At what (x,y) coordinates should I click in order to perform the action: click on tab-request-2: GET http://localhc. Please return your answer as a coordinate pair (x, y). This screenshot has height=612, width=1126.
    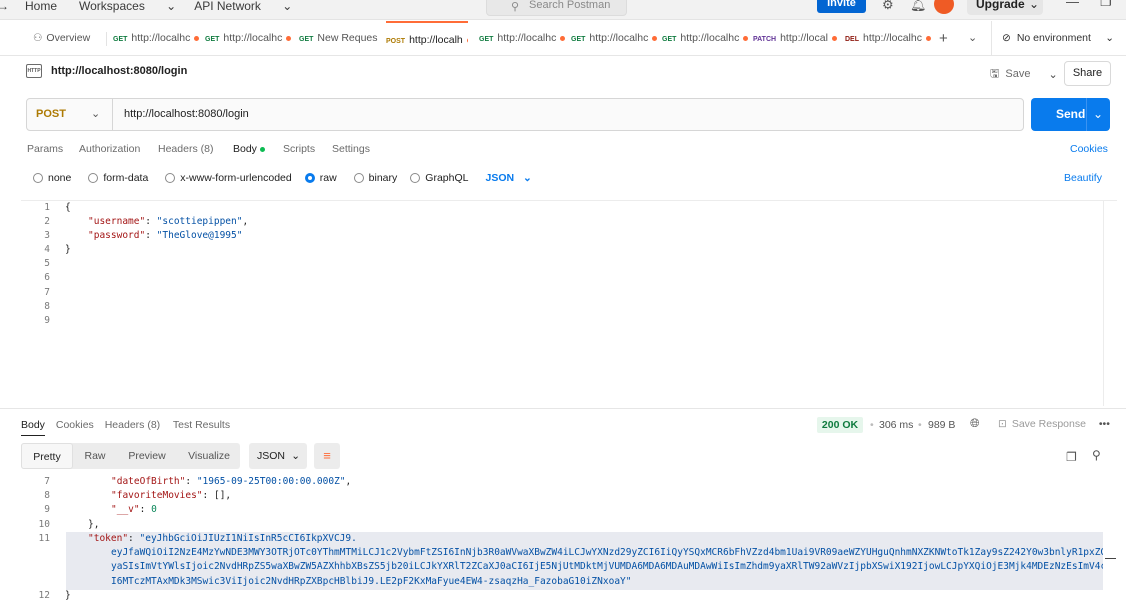
    Looking at the image, I should click on (248, 38).